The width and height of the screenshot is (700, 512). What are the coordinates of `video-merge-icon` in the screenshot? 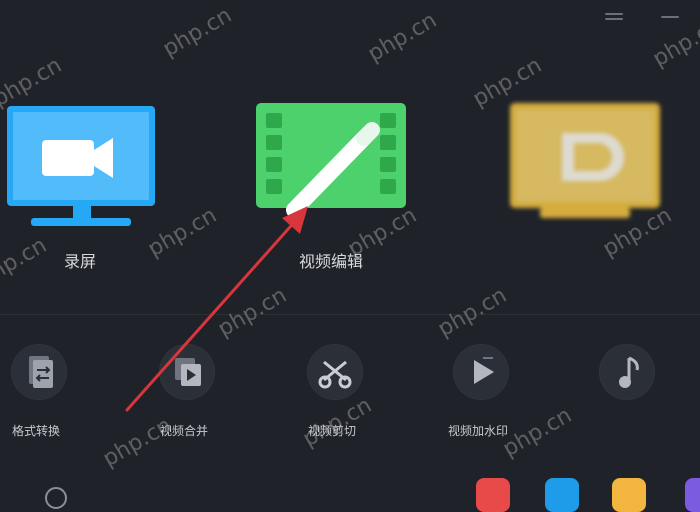 It's located at (187, 372).